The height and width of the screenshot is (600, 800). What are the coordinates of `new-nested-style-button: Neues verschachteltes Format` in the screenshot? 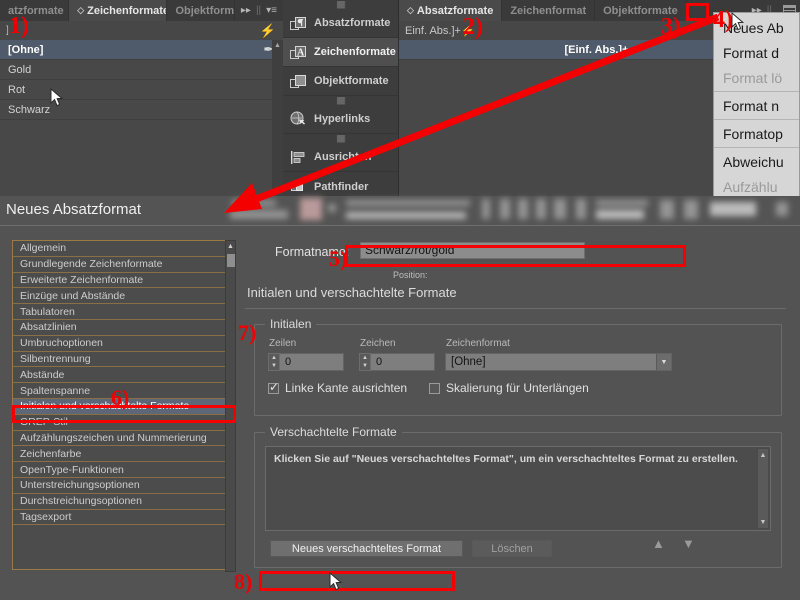 It's located at (366, 548).